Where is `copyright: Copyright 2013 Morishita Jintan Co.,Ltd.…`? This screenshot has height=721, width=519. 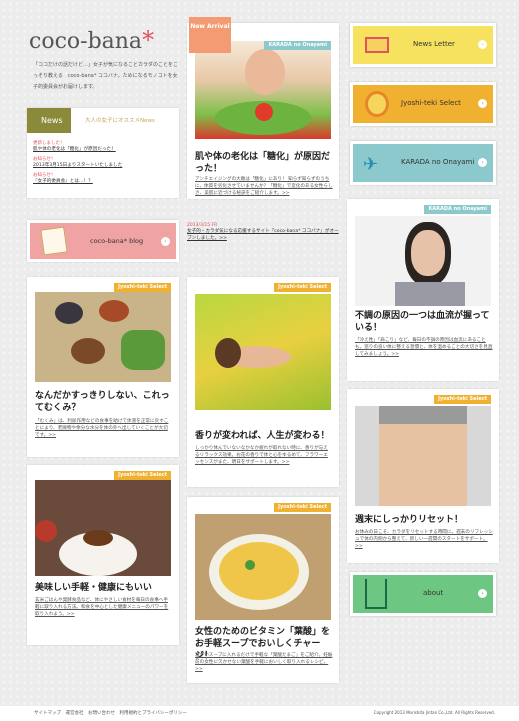 copyright: Copyright 2013 Morishita Jintan Co.,Ltd.… is located at coordinates (434, 712).